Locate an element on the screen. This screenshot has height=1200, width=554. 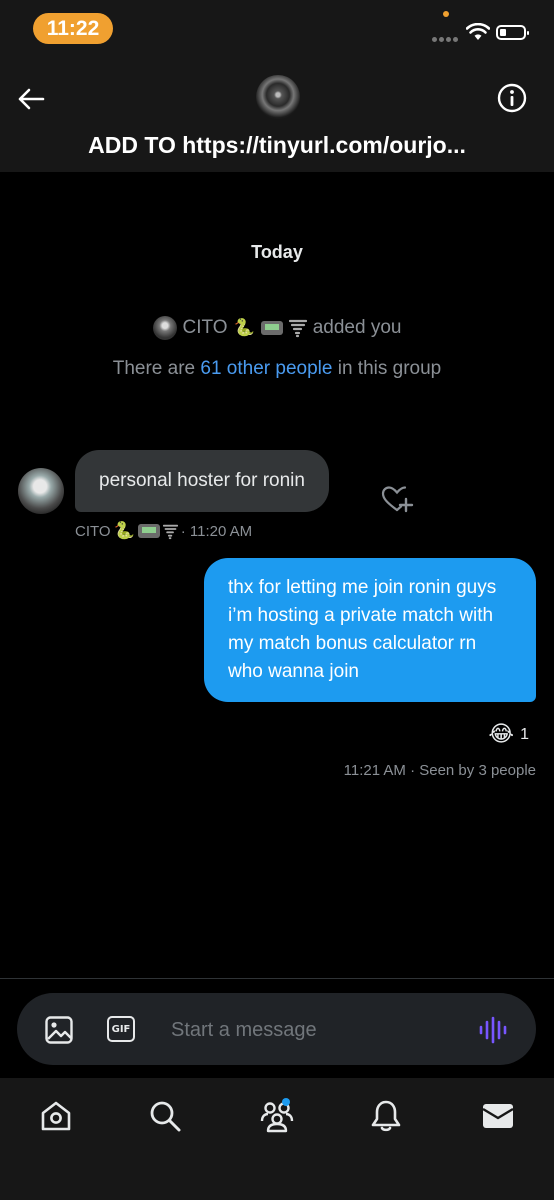
messages-icon is located at coordinates (498, 1116).